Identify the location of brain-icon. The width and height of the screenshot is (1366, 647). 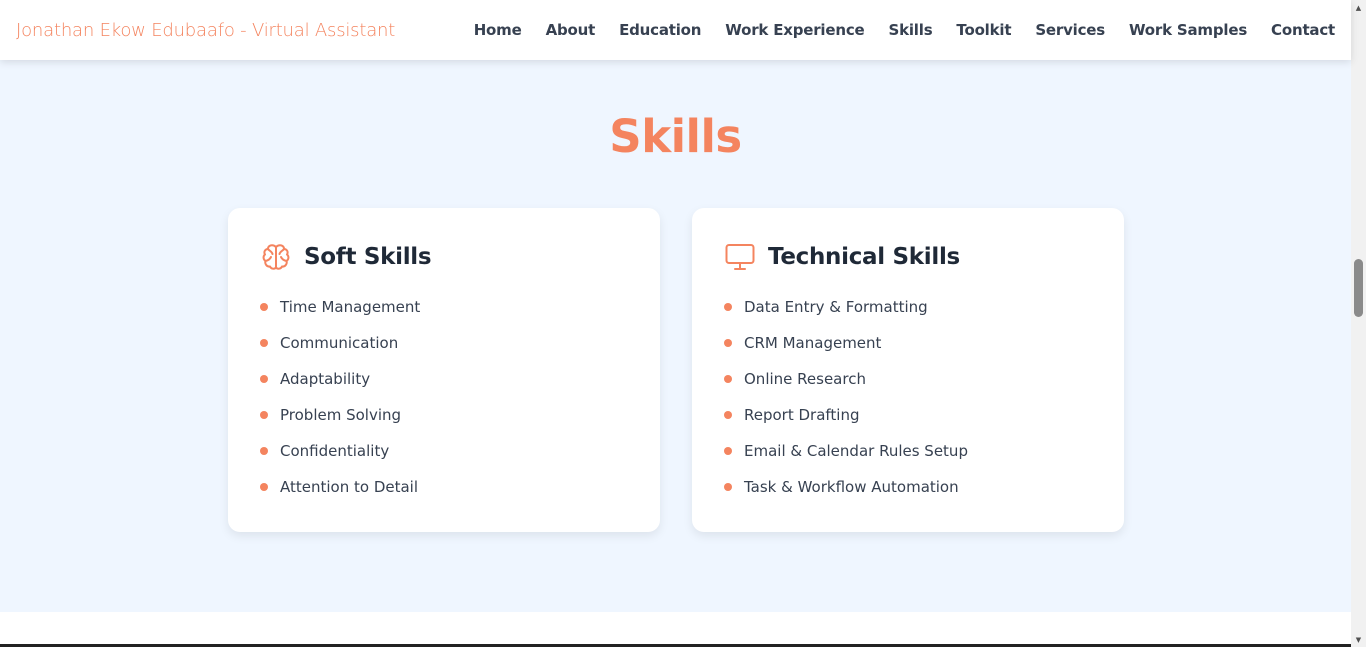
(276, 257).